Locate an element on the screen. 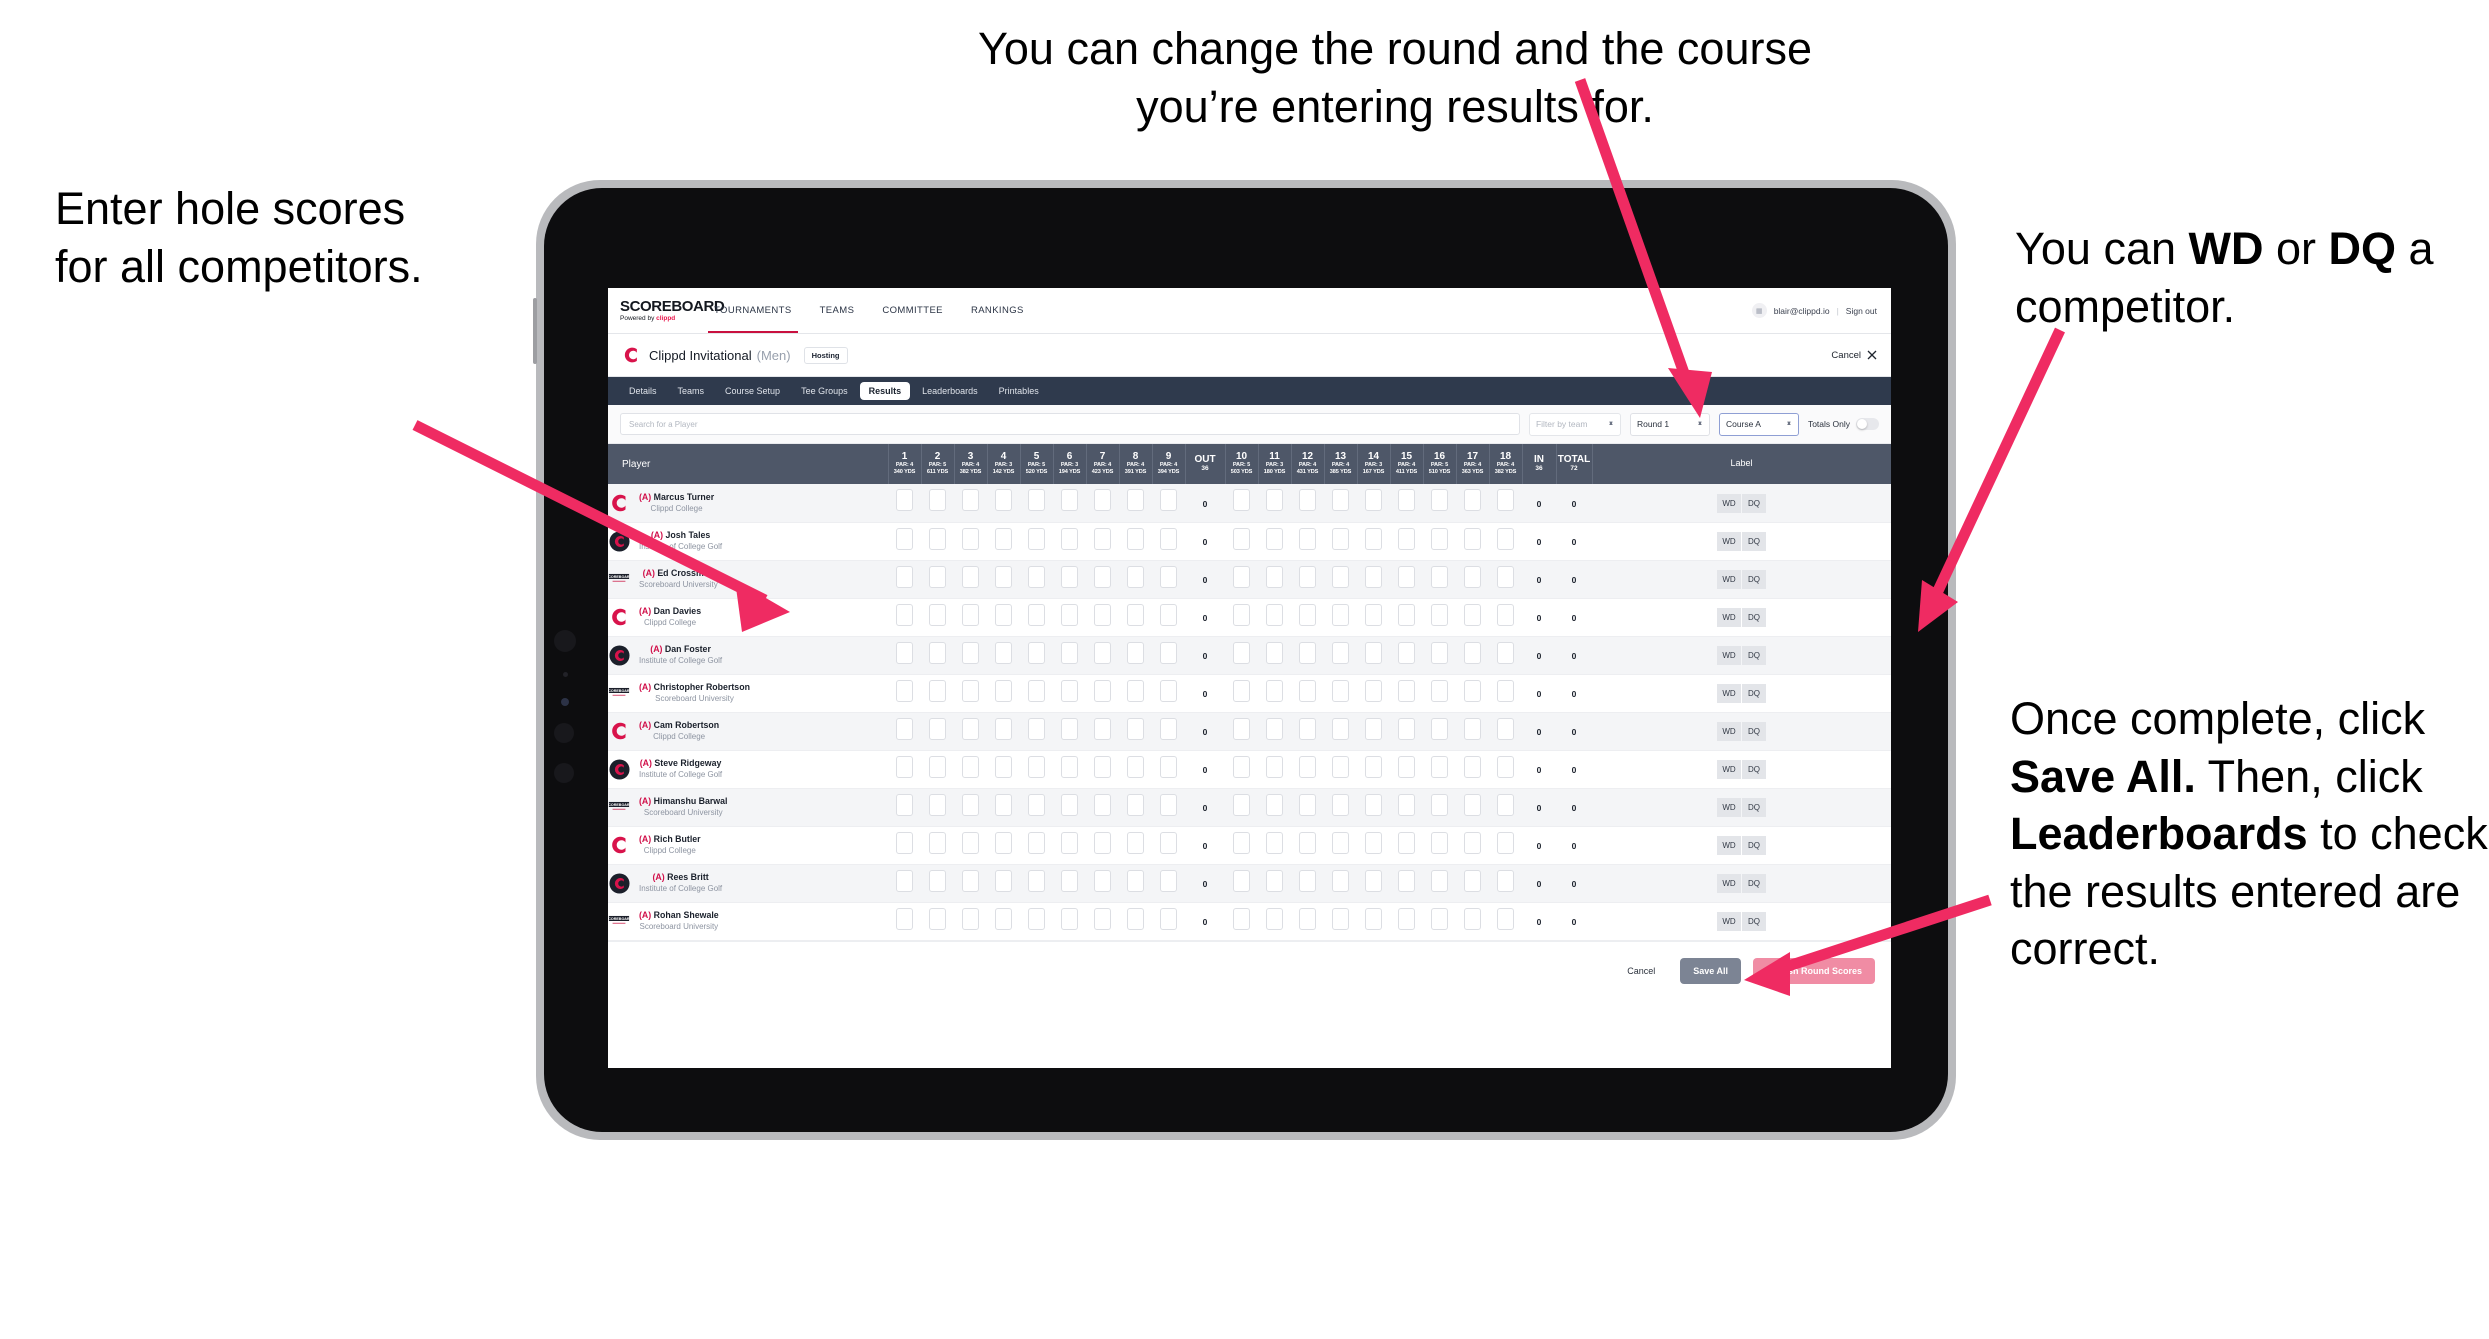  tab-course-setup: Course Setup is located at coordinates (752, 391).